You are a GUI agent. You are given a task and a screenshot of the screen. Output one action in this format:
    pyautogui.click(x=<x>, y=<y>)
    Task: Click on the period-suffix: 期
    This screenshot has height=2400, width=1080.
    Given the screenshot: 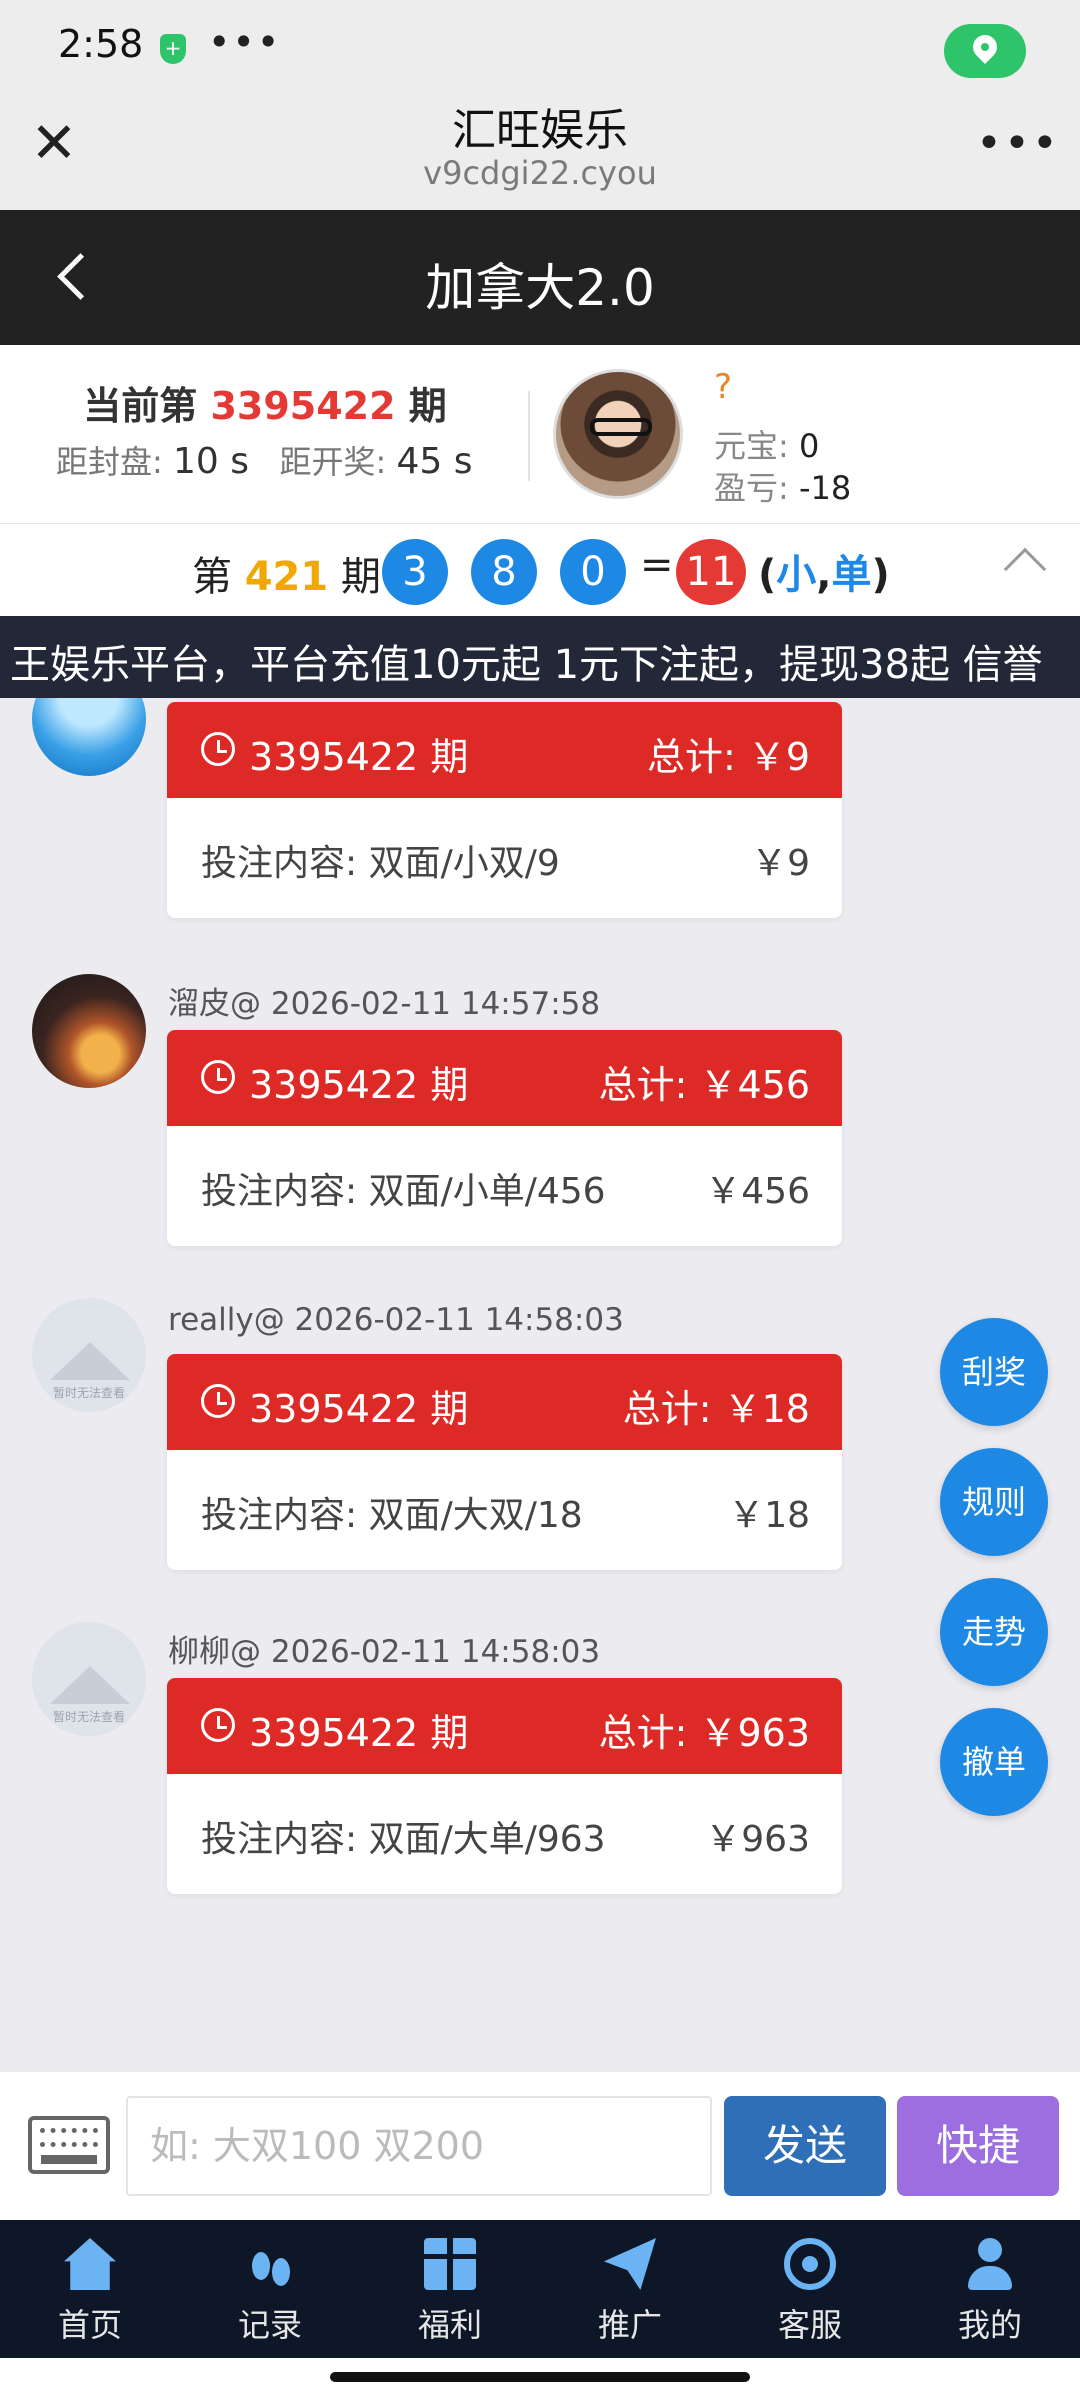 What is the action you would take?
    pyautogui.click(x=427, y=406)
    